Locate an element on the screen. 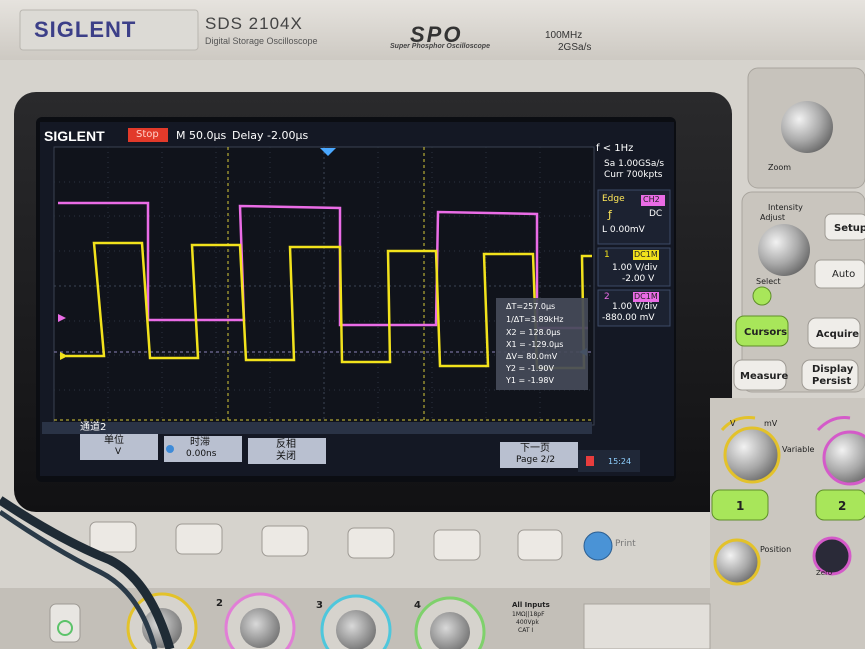 The image size is (865, 649). bandwidth-label: 100MHz is located at coordinates (564, 35).